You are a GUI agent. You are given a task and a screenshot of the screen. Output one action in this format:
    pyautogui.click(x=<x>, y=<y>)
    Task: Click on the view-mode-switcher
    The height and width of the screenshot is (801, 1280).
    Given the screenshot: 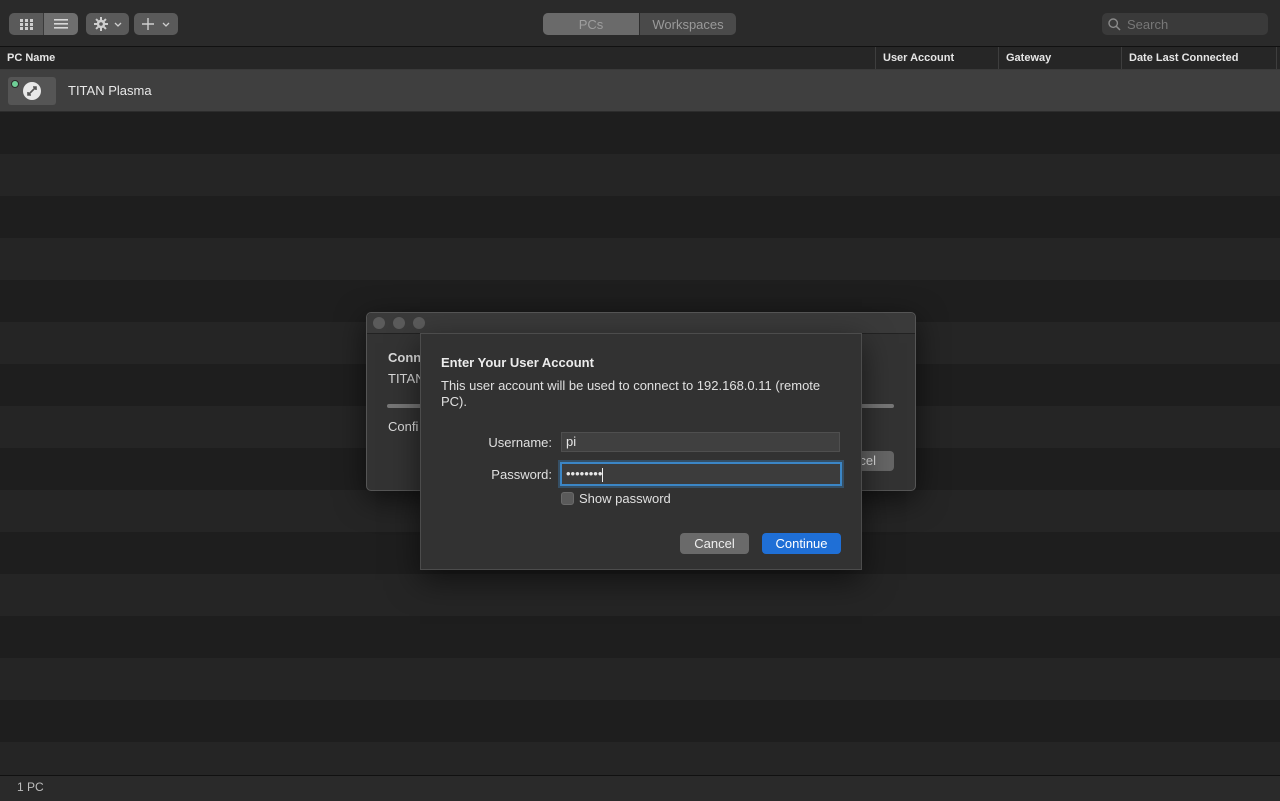 What is the action you would take?
    pyautogui.click(x=43, y=24)
    